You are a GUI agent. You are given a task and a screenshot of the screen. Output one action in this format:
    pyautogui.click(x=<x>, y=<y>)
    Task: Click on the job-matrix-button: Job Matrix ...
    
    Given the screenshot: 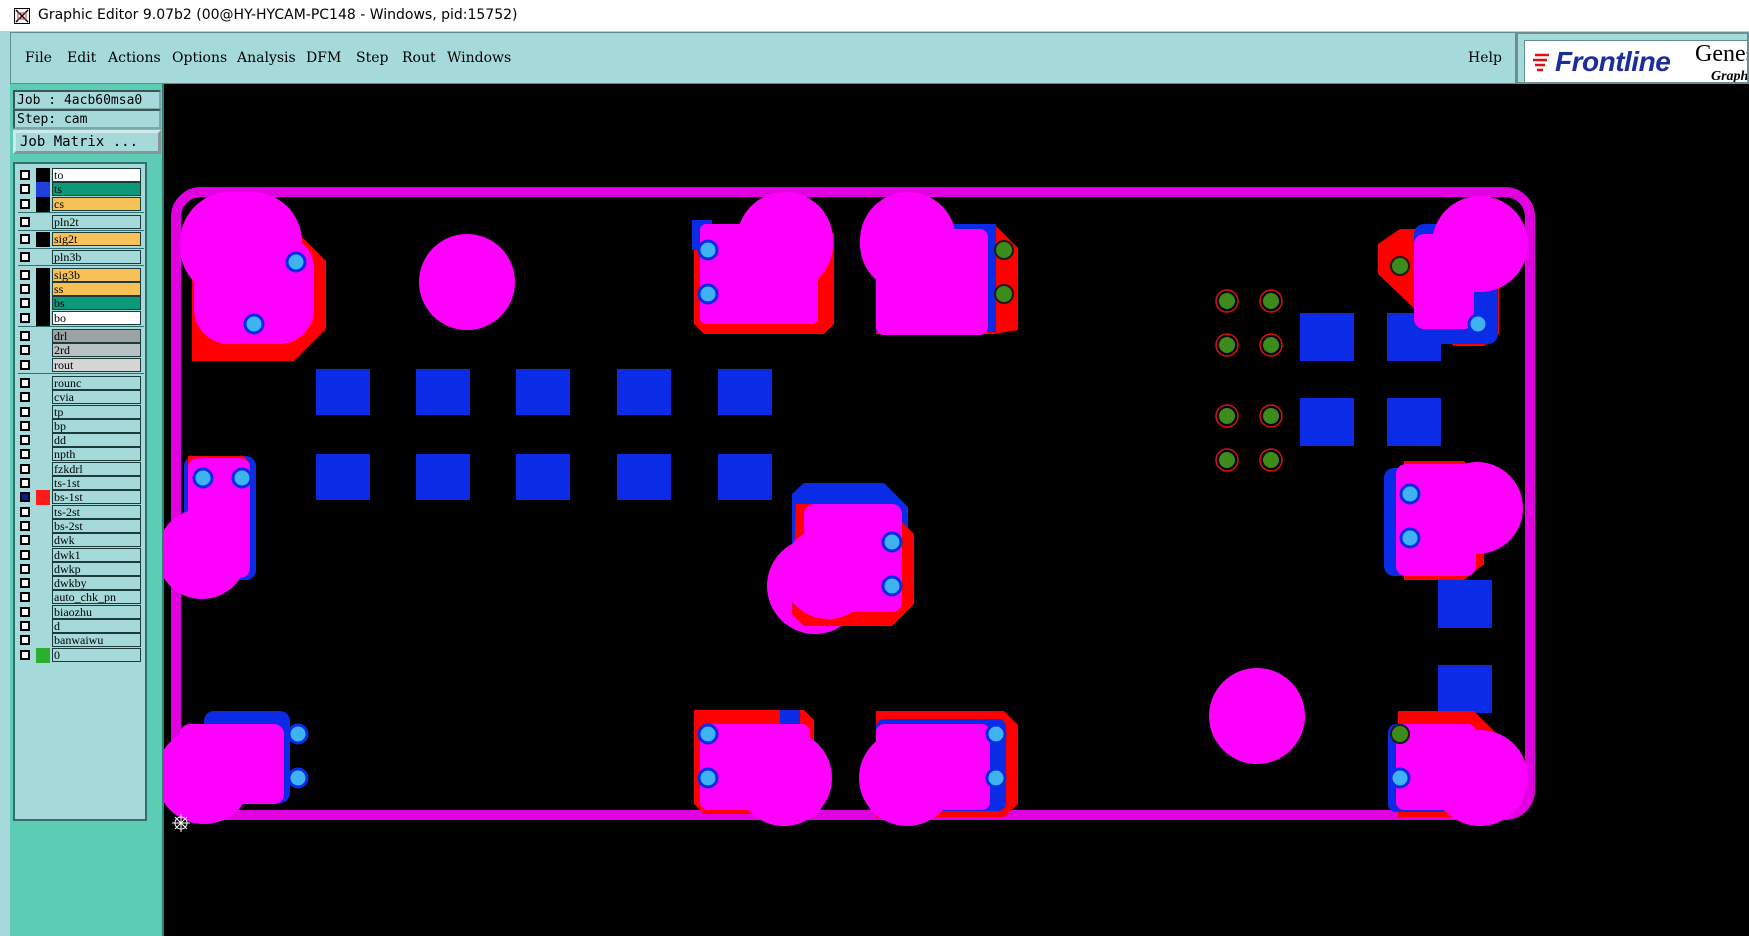 What is the action you would take?
    pyautogui.click(x=87, y=142)
    